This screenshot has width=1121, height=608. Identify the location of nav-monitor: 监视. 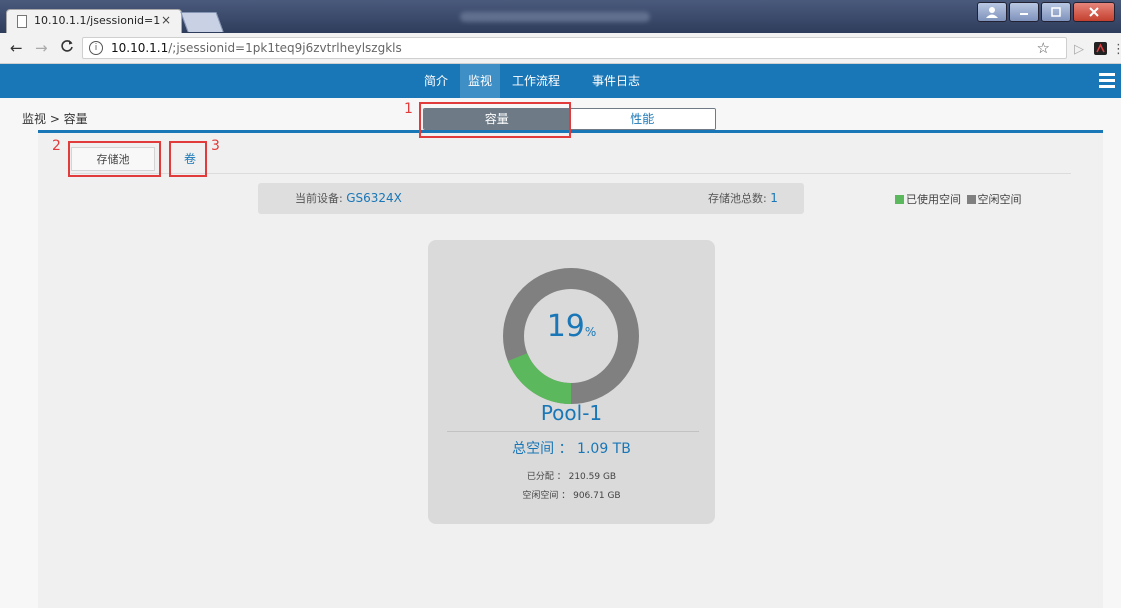
(480, 81).